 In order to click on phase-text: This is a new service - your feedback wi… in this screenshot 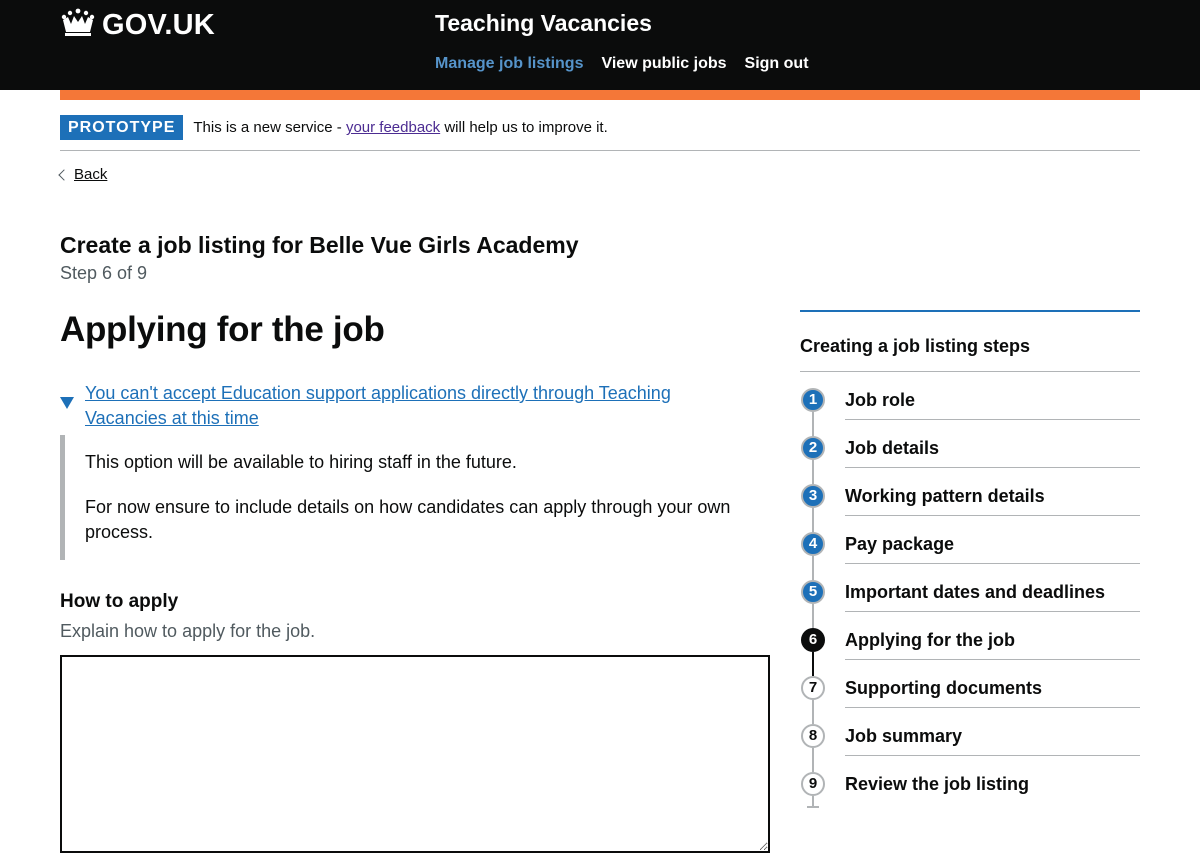, I will do `click(400, 127)`.